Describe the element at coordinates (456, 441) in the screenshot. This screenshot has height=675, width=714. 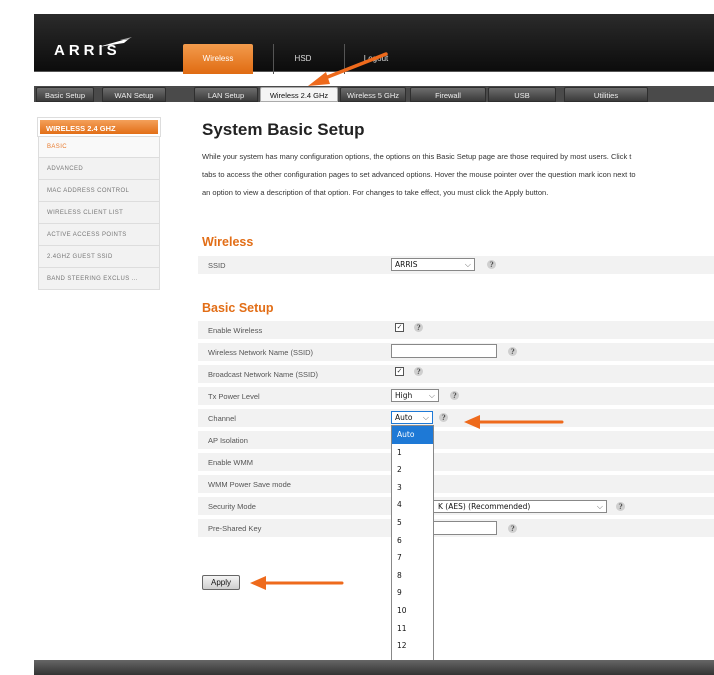
I see `row-ap-isolation: AP Isolation` at that location.